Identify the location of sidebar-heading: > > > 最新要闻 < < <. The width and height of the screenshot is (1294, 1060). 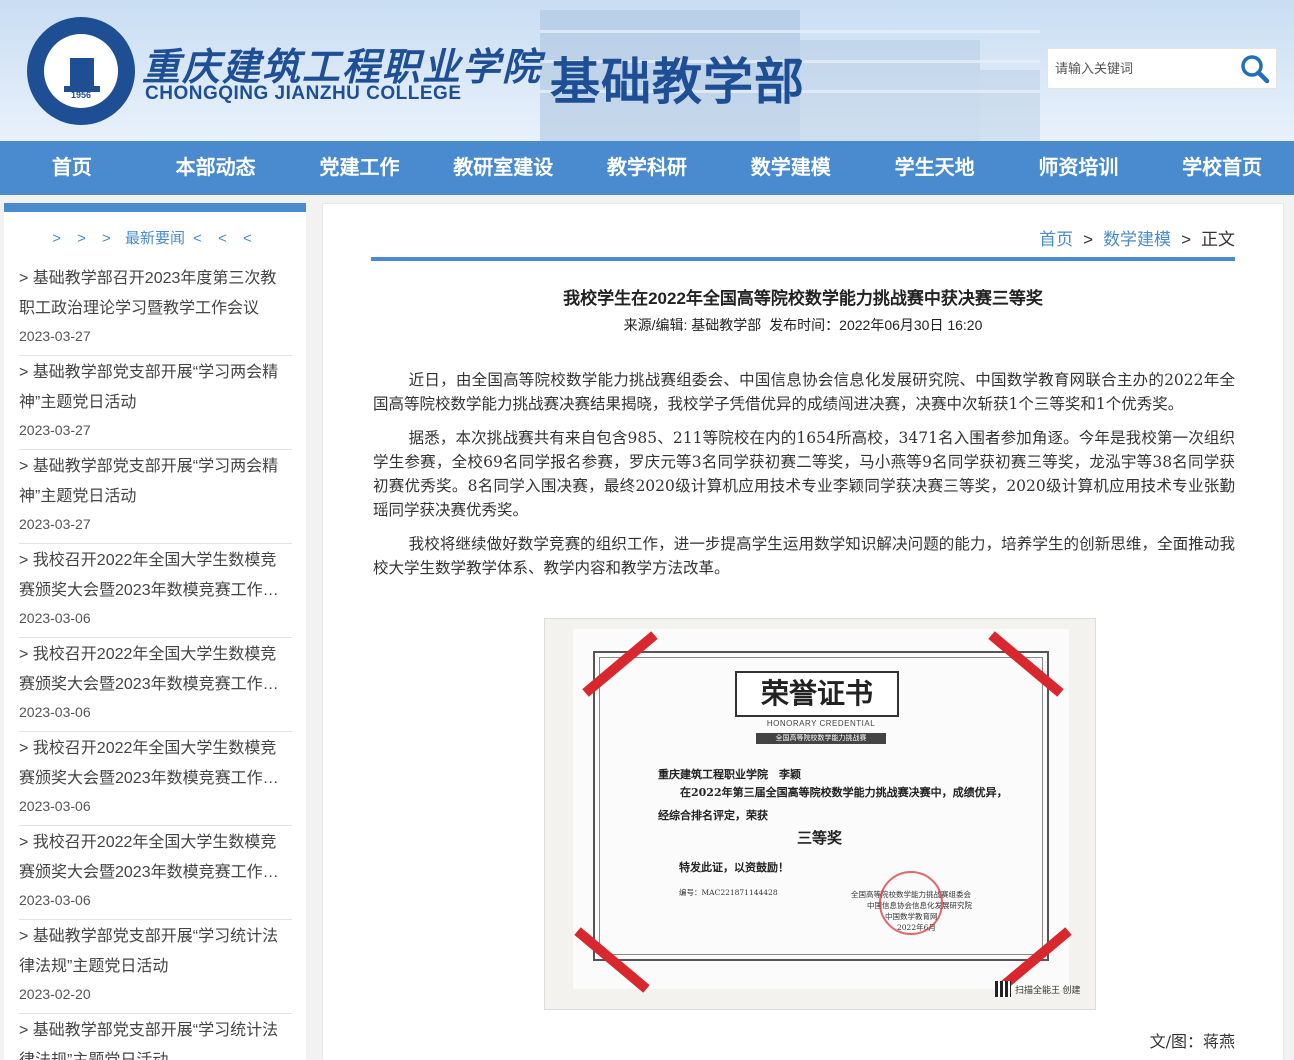
(155, 237).